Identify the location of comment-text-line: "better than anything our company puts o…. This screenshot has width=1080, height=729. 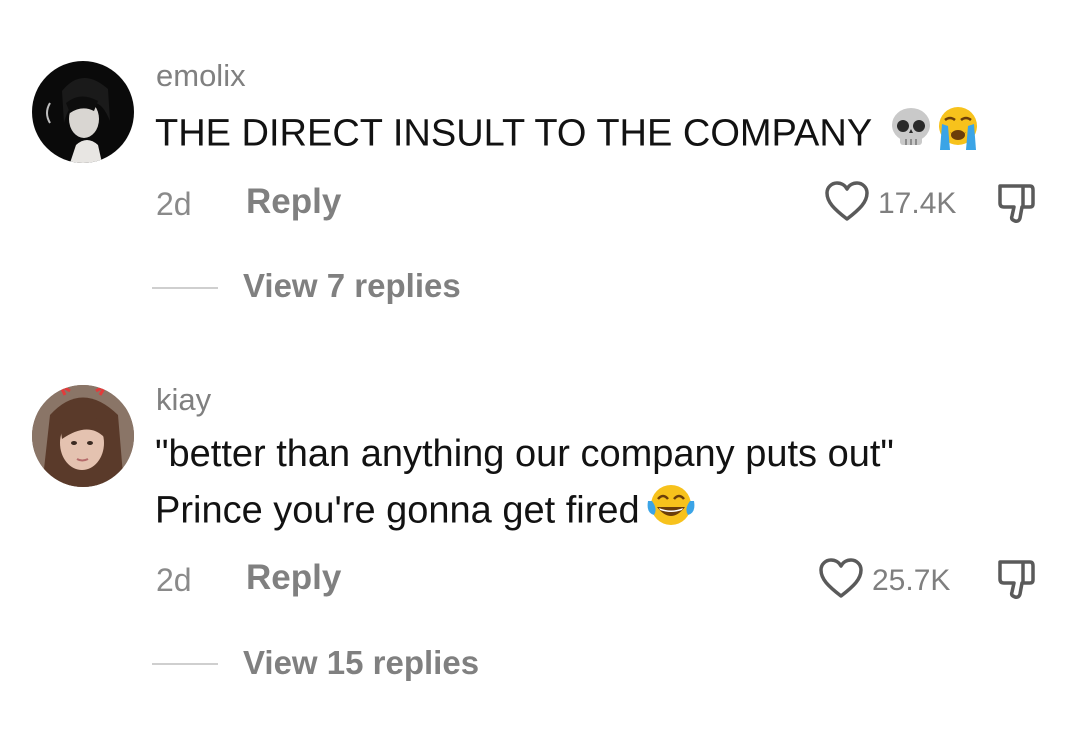
(524, 454).